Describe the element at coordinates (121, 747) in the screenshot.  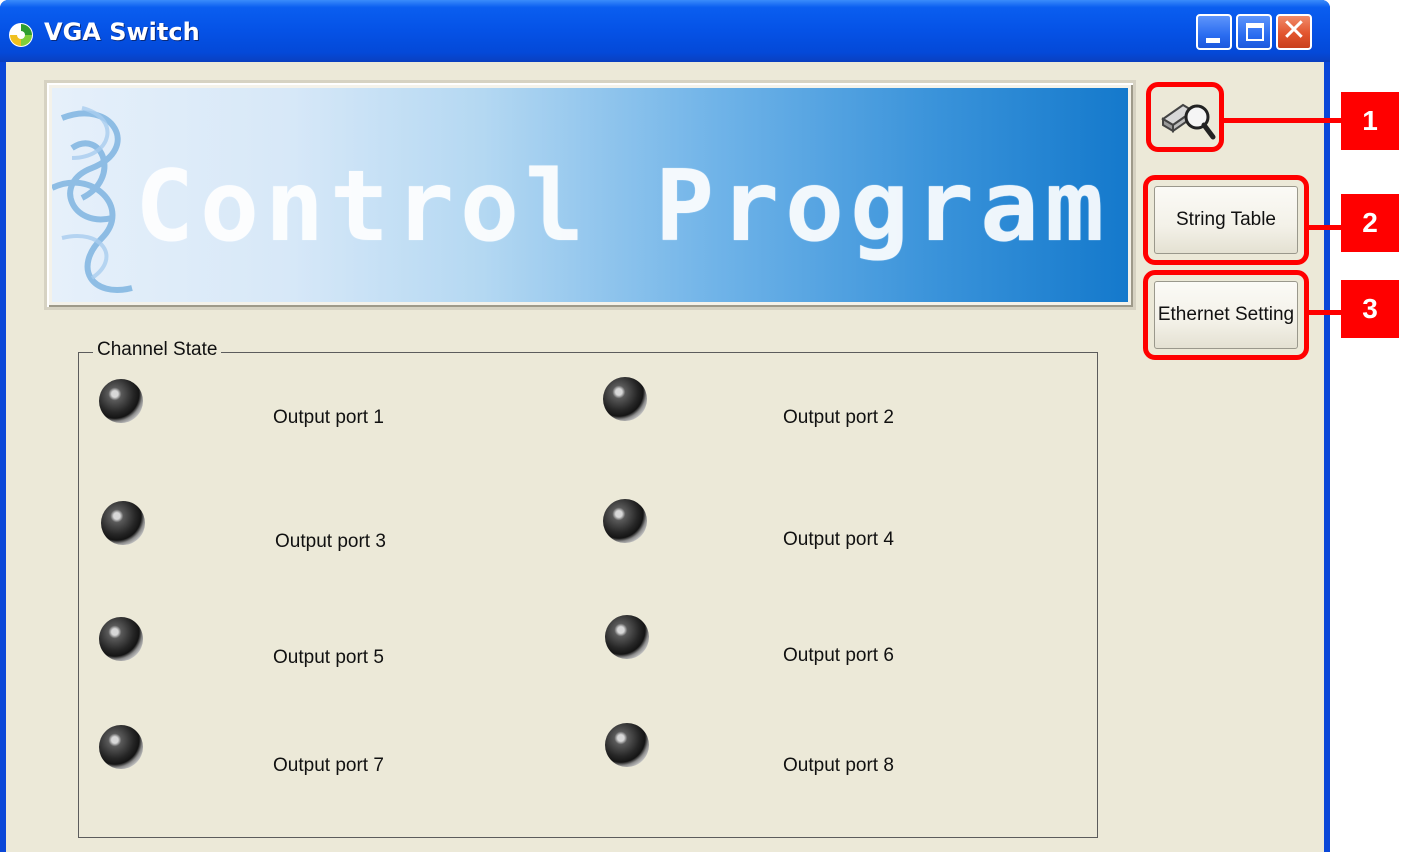
I see `port-7-indicator-icon` at that location.